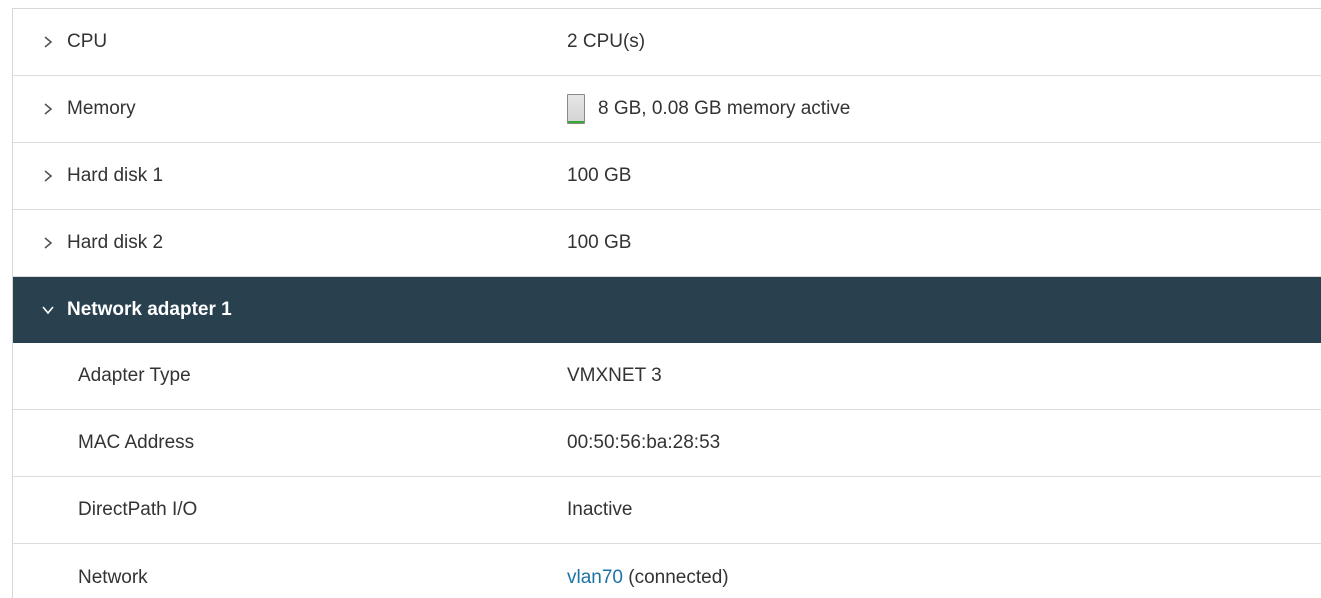 The width and height of the screenshot is (1321, 598). I want to click on cpu-label: CPU, so click(87, 41).